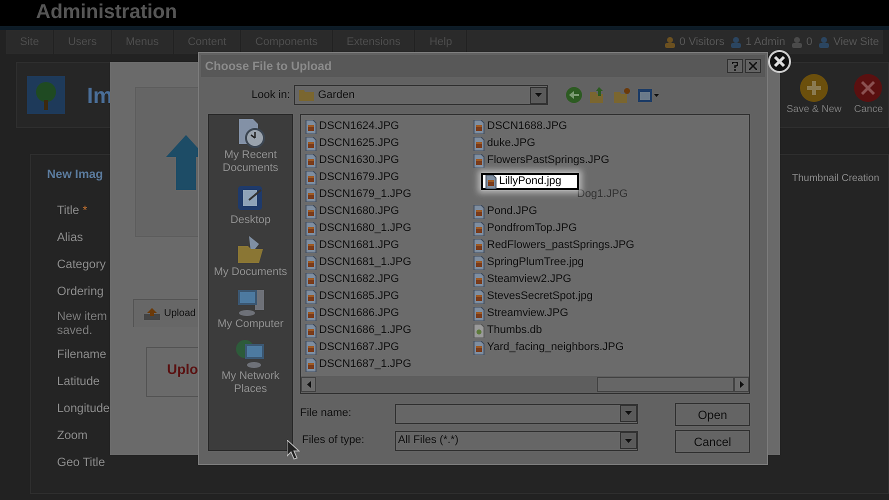 The image size is (889, 500). I want to click on tab: Thumbnail Creation, so click(836, 178).